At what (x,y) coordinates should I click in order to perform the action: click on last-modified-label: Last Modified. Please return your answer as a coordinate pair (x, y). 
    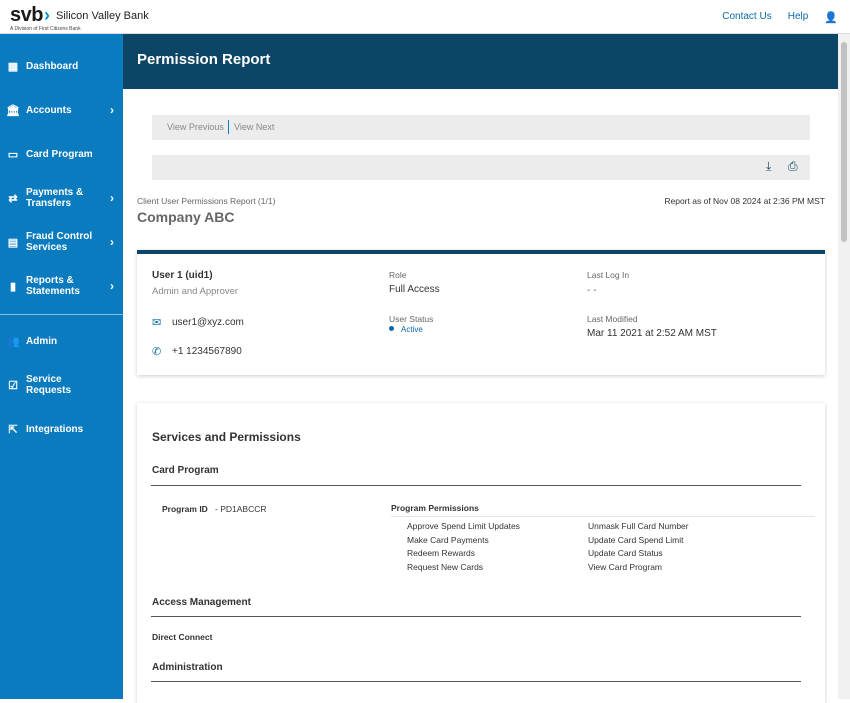
    Looking at the image, I should click on (612, 319).